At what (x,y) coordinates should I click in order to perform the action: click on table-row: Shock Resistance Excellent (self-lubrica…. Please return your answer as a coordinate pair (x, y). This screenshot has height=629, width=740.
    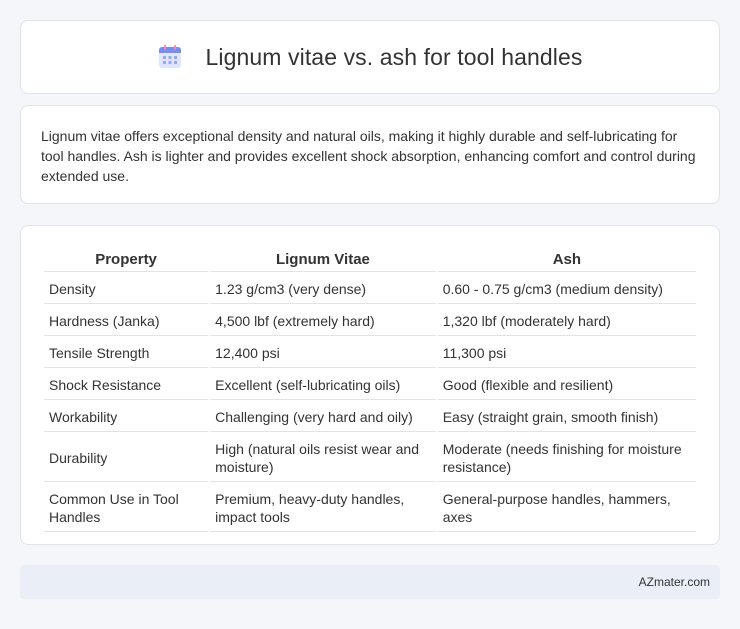
    Looking at the image, I should click on (370, 385).